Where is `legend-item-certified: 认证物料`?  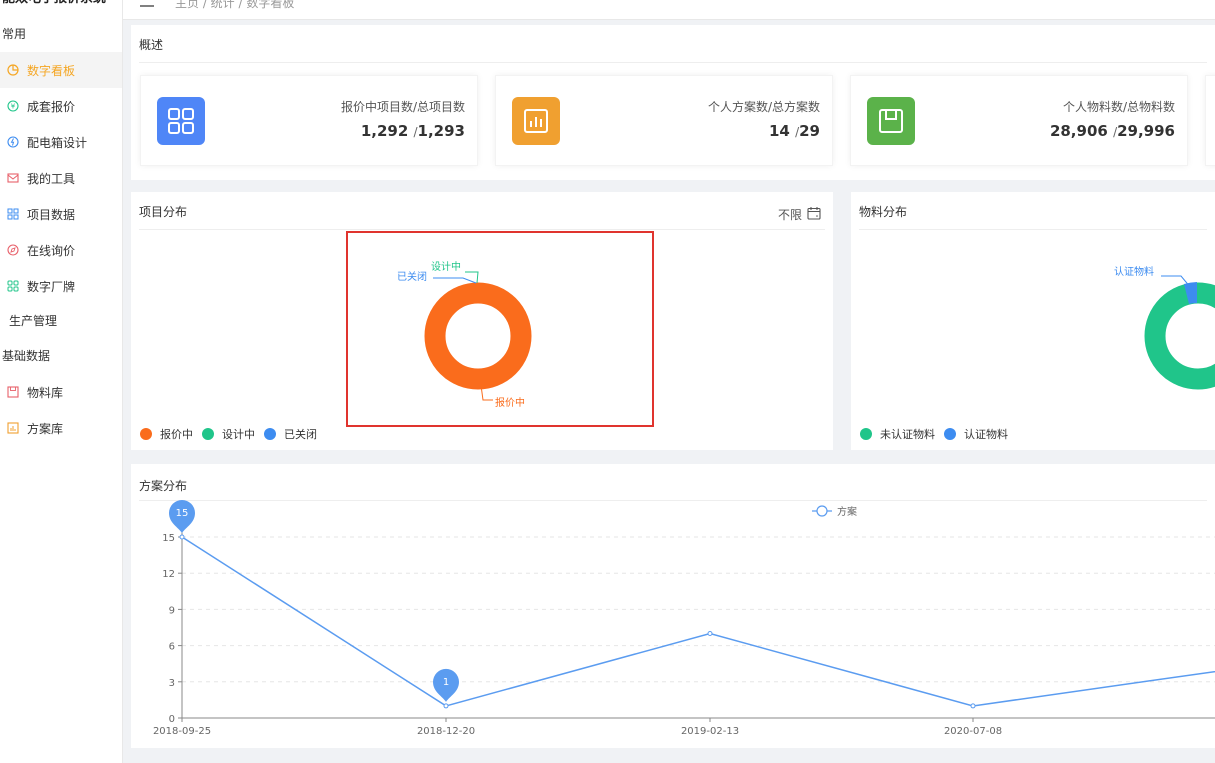
legend-item-certified: 认证物料 is located at coordinates (976, 434).